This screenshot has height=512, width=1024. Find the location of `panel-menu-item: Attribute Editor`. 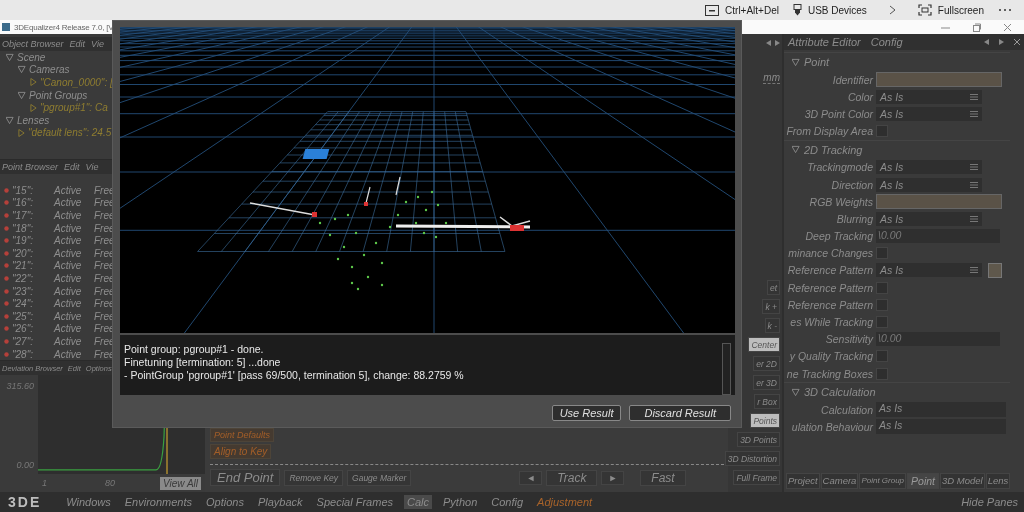

panel-menu-item: Attribute Editor is located at coordinates (824, 42).